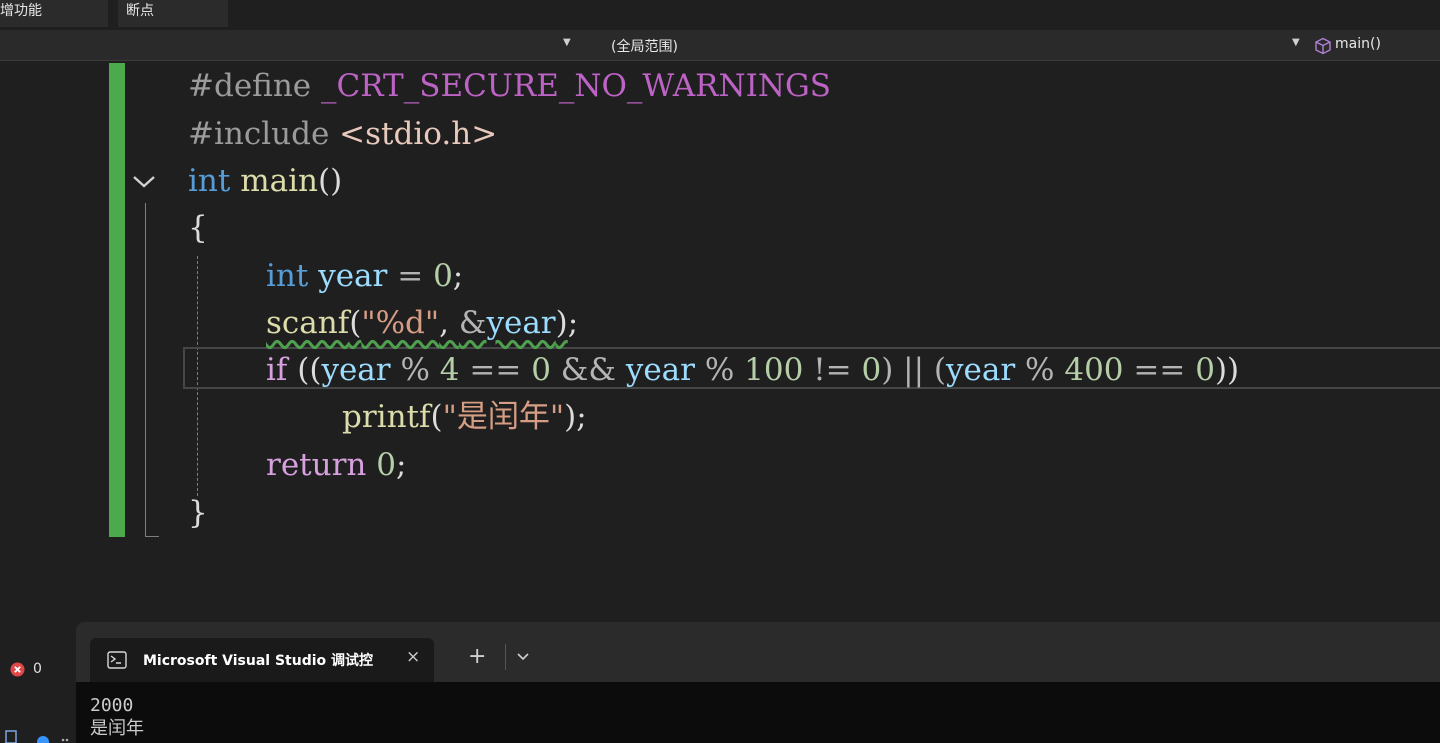 The image size is (1440, 743). Describe the element at coordinates (330, 181) in the screenshot. I see `punctuation: ()` at that location.